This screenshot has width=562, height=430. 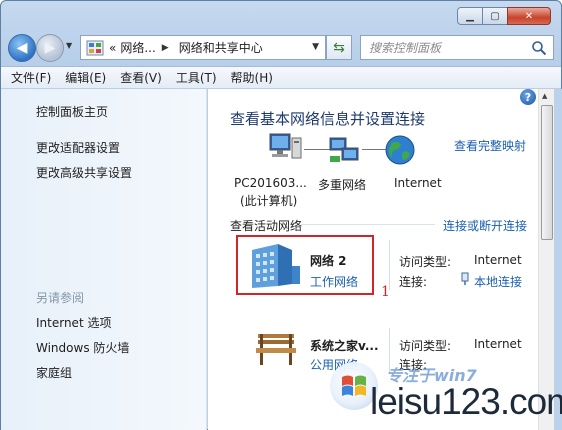 I want to click on homegroup-link: 家庭组, so click(x=54, y=372).